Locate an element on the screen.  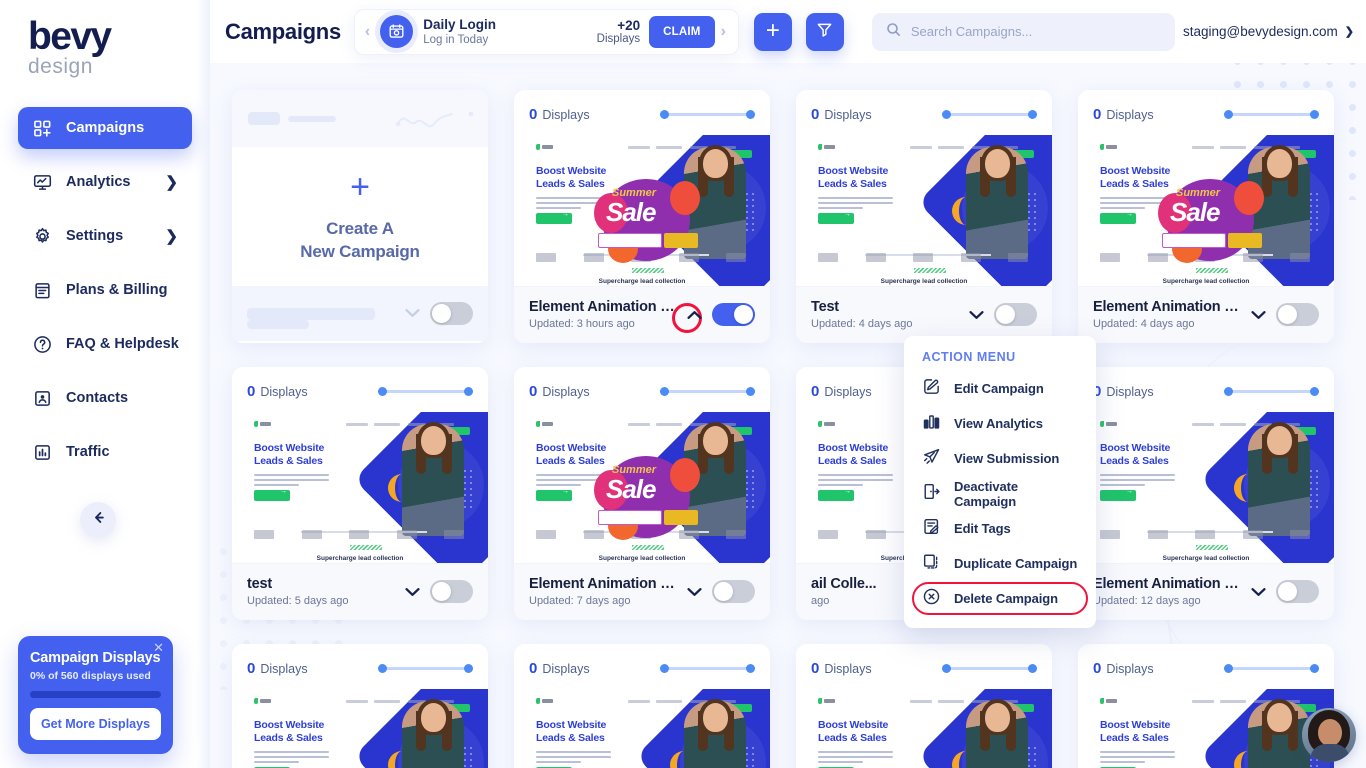
support-avatar is located at coordinates (1329, 735).